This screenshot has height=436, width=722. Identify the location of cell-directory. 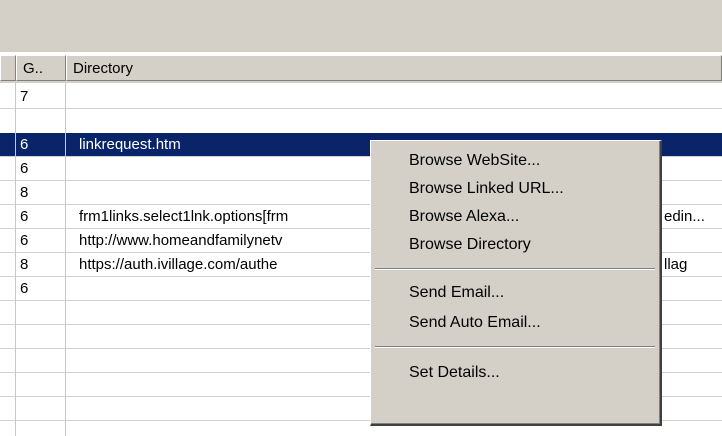
(394, 96).